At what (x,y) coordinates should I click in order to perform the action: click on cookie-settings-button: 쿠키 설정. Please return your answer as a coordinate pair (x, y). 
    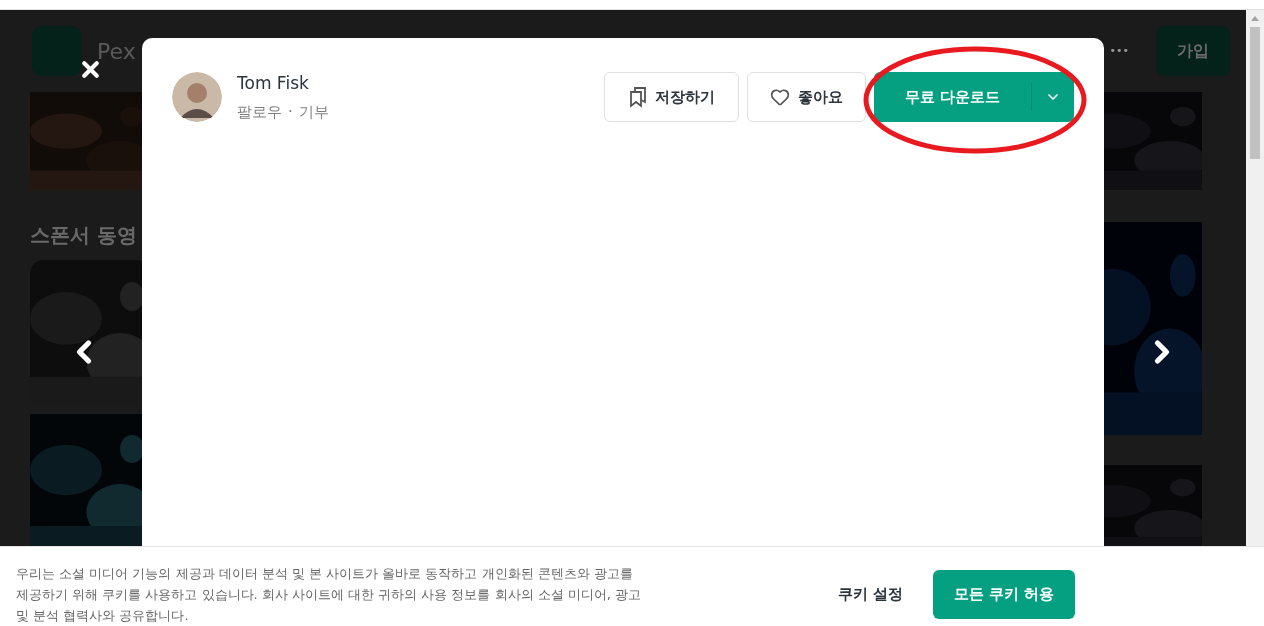
    Looking at the image, I should click on (871, 594).